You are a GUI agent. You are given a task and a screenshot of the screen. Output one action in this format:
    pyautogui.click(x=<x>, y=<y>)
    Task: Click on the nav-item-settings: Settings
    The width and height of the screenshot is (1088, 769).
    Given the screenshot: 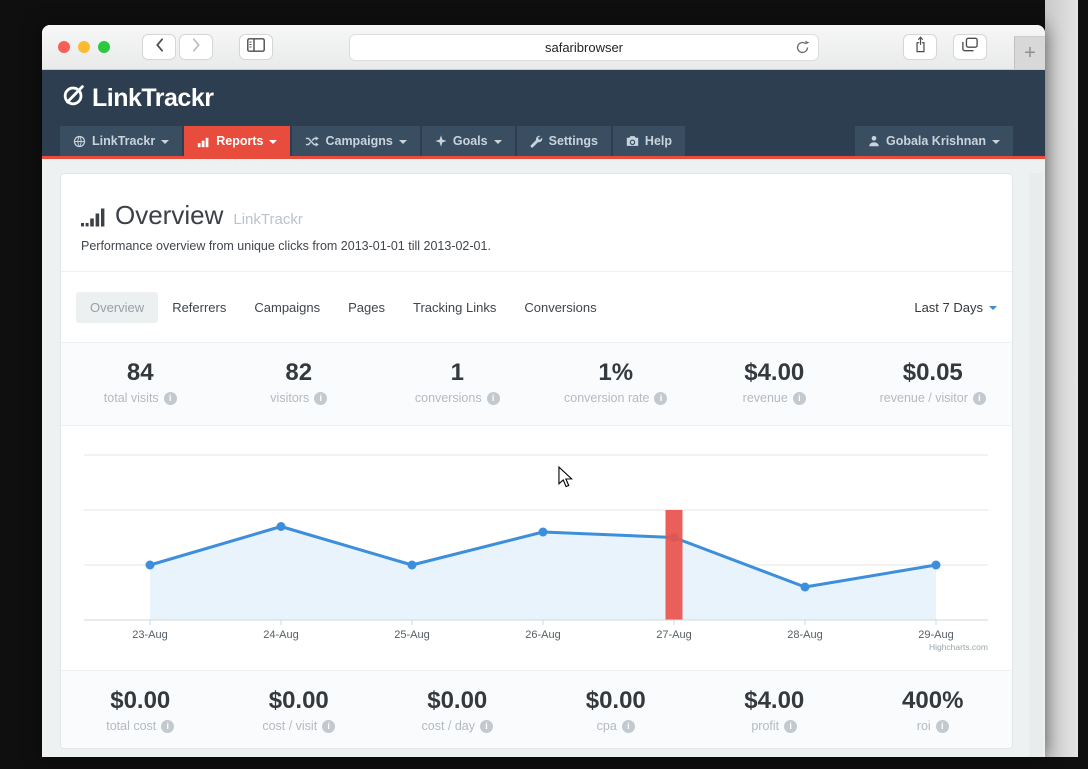 What is the action you would take?
    pyautogui.click(x=563, y=141)
    